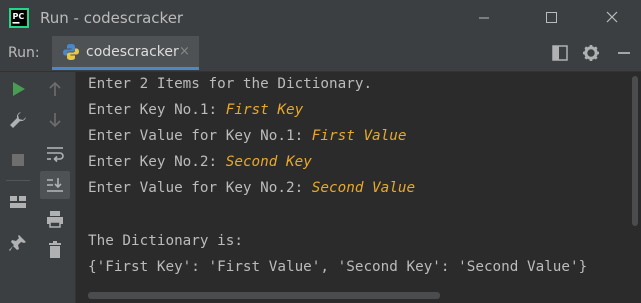 This screenshot has height=303, width=641. Describe the element at coordinates (184, 51) in the screenshot. I see `tab-close-icon: ×` at that location.